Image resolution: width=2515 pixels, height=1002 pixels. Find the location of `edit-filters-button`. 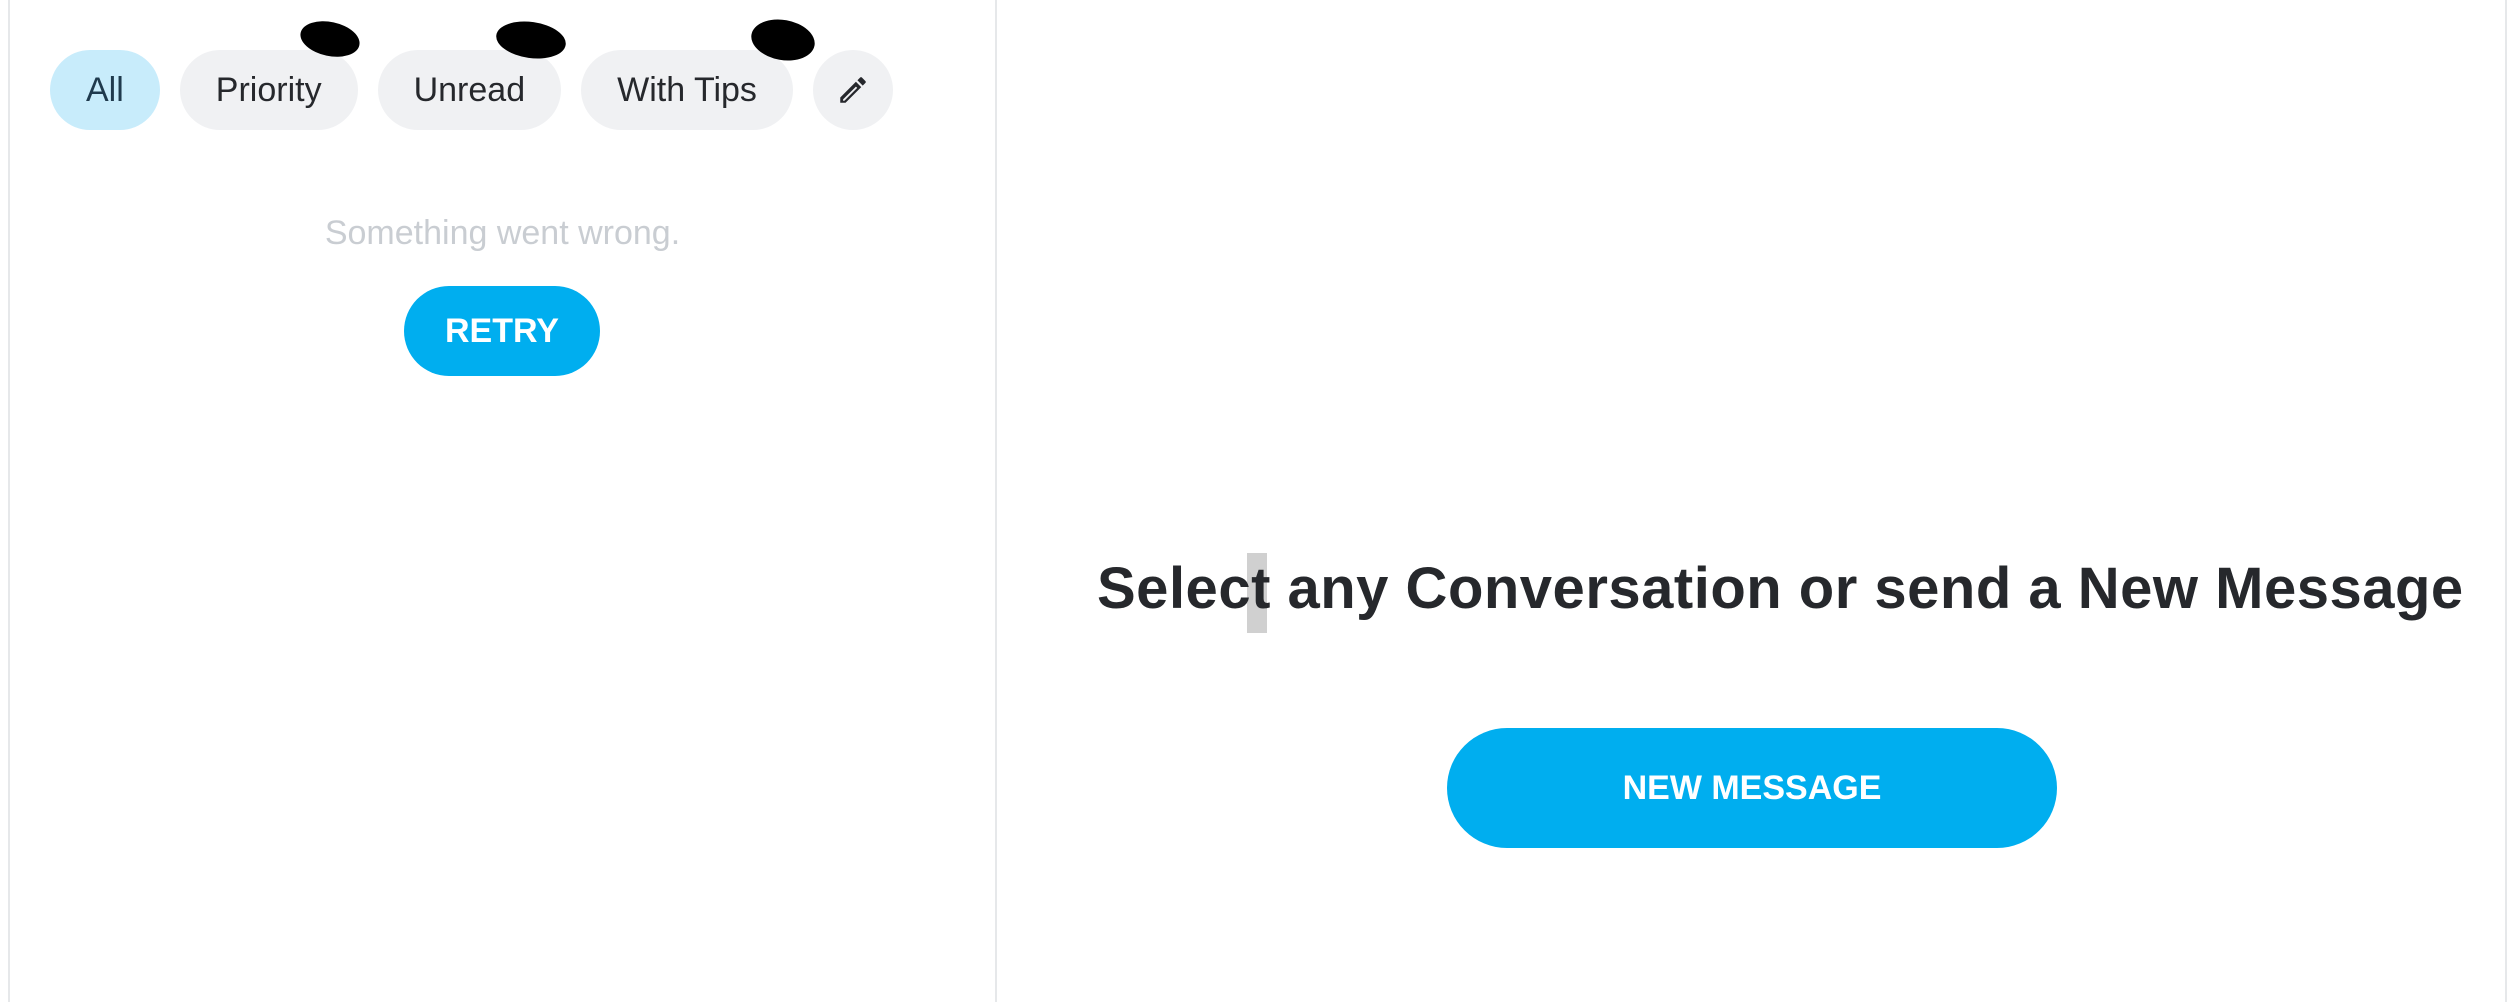

edit-filters-button is located at coordinates (852, 90).